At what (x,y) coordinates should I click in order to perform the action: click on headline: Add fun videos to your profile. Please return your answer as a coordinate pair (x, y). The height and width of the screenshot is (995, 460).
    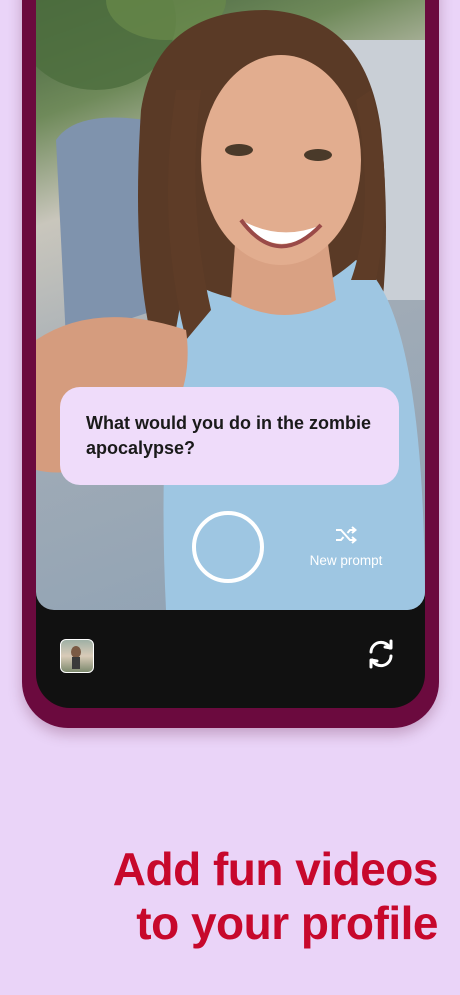
    Looking at the image, I should click on (275, 896).